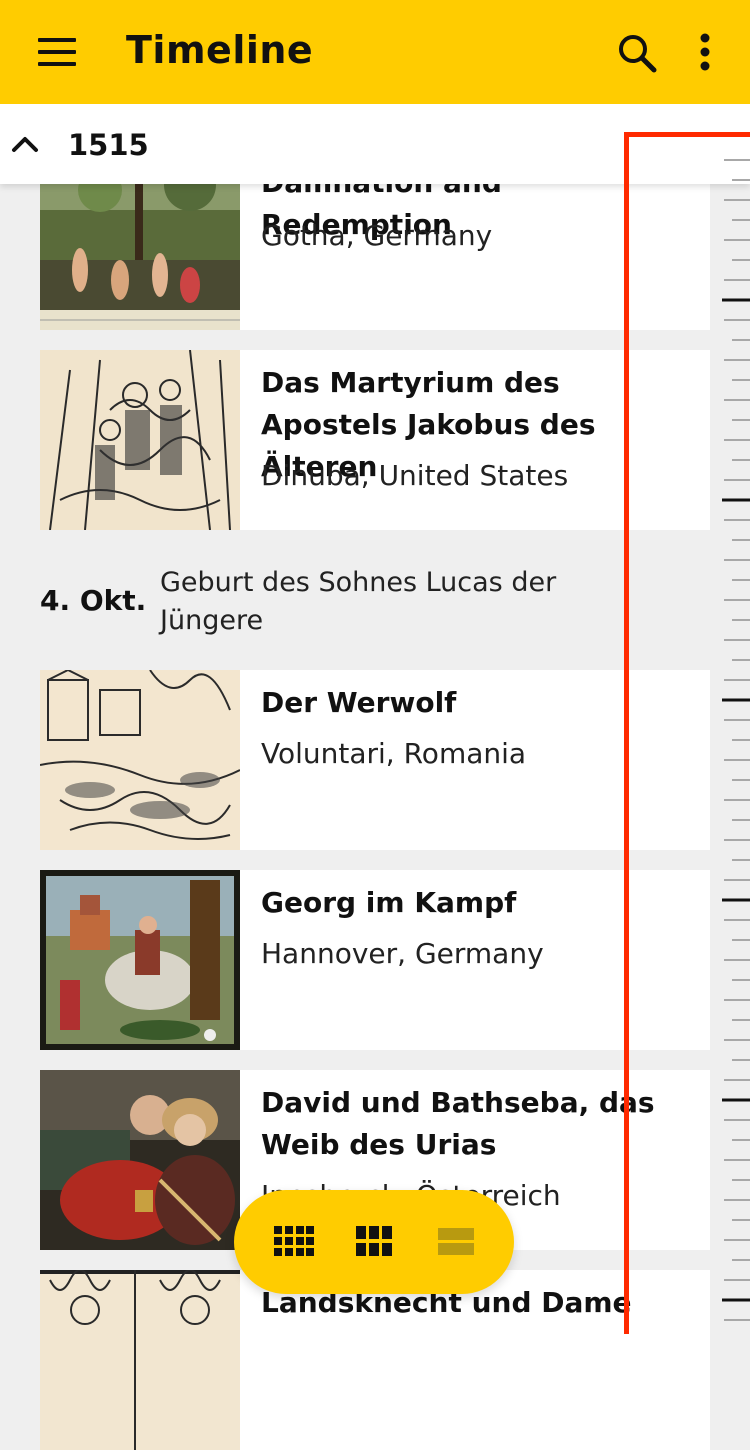 The image size is (750, 1450). What do you see at coordinates (638, 54) in the screenshot?
I see `search-icon` at bounding box center [638, 54].